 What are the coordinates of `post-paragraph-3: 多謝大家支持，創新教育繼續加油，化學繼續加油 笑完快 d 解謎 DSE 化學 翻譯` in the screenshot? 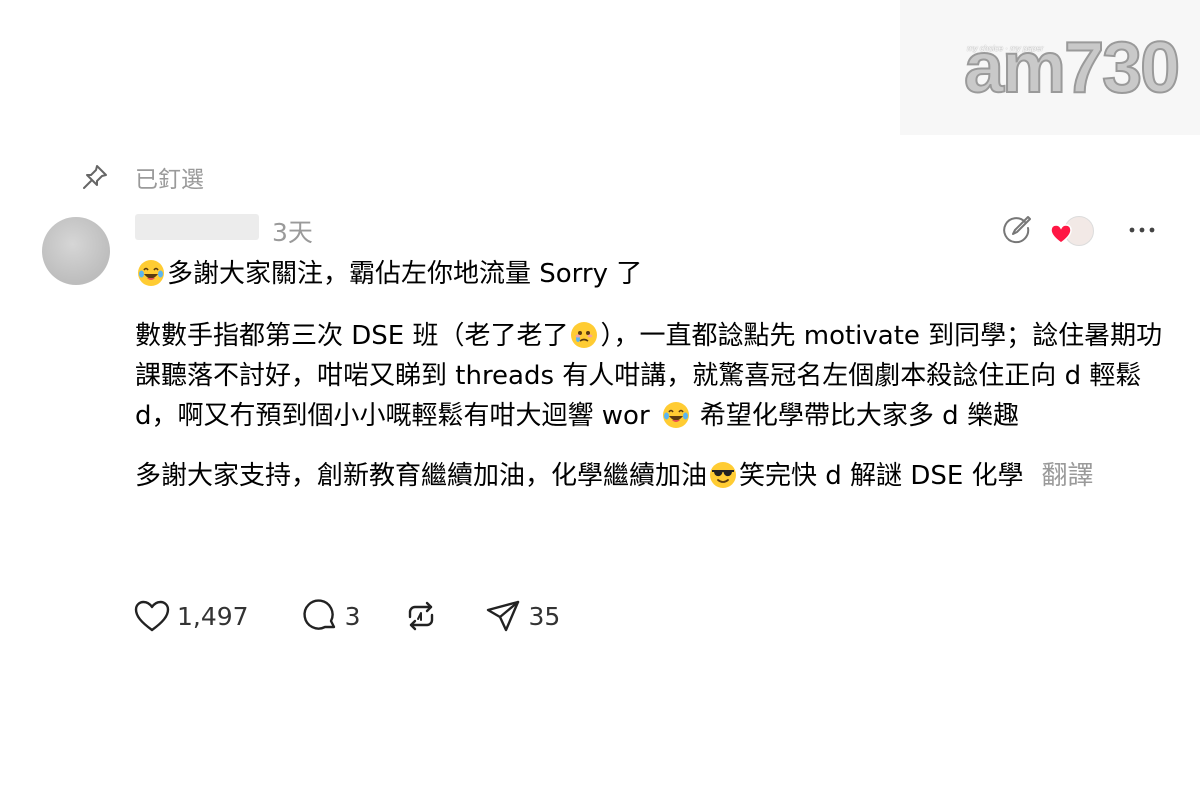 It's located at (615, 476).